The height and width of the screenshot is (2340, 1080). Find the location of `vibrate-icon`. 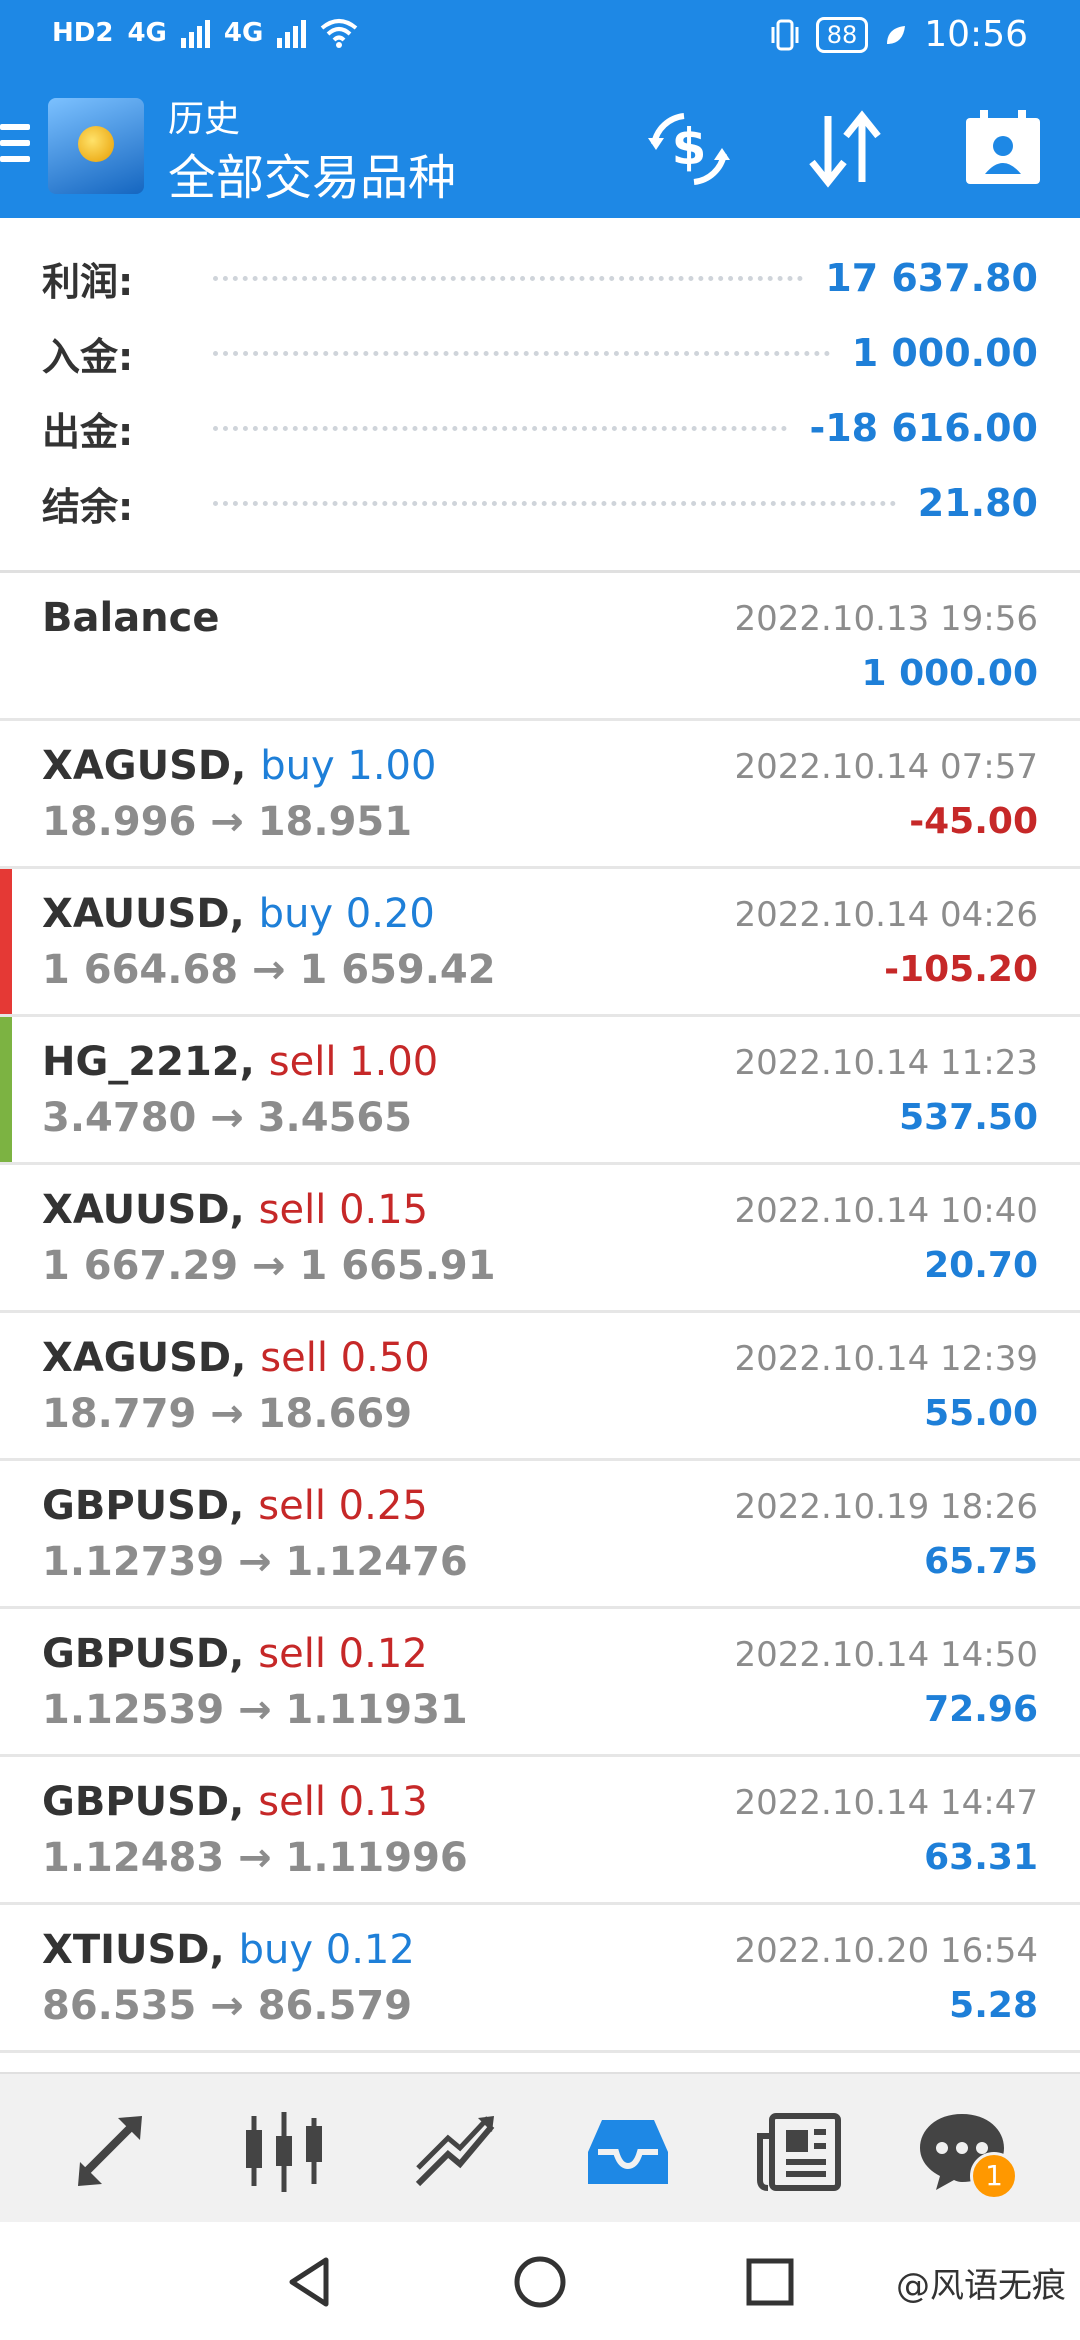

vibrate-icon is located at coordinates (785, 34).